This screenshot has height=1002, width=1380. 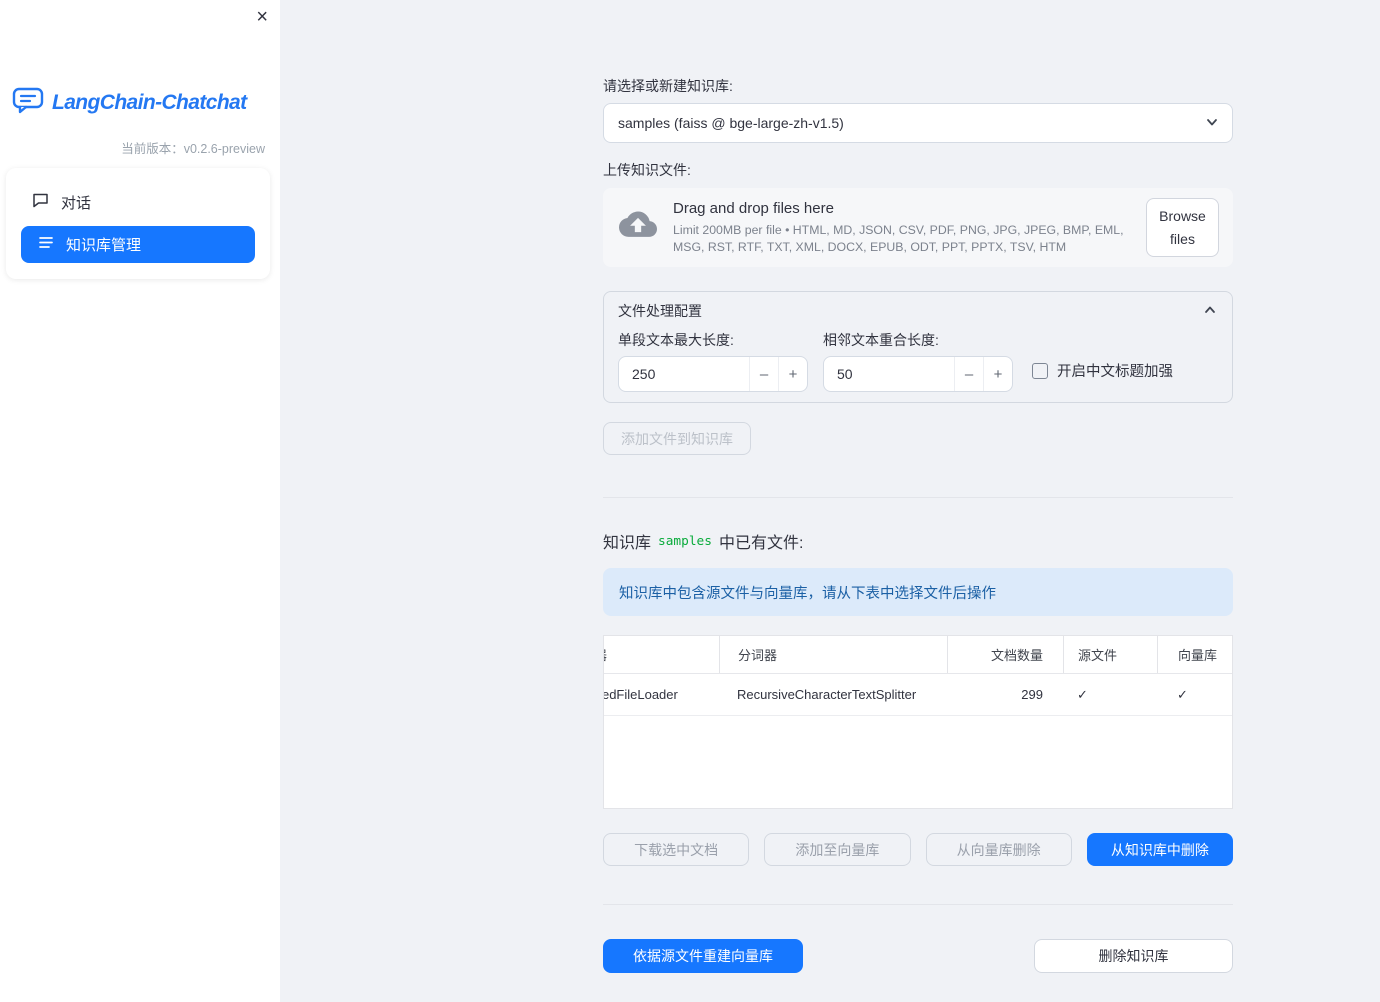 What do you see at coordinates (918, 956) in the screenshot?
I see `kb-manage-row: 依据源文件重建向量库 删除知识库` at bounding box center [918, 956].